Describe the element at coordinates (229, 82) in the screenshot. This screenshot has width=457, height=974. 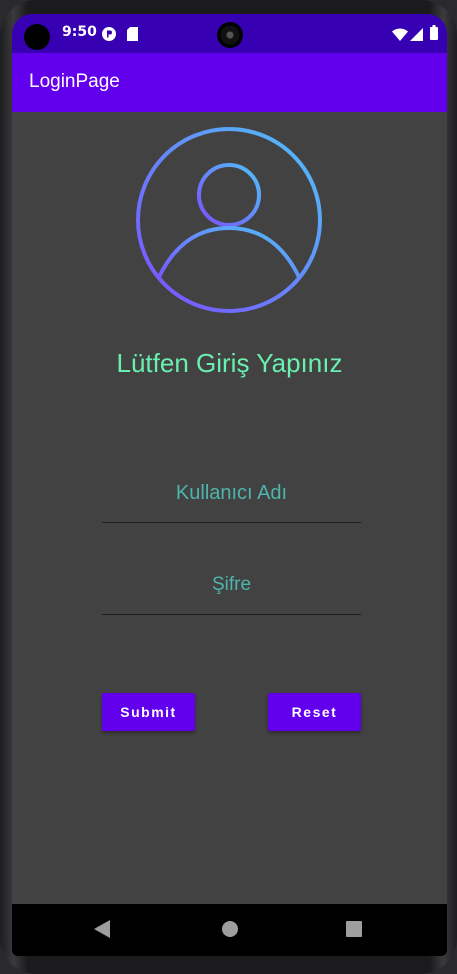
I see `app-bar: LoginPage` at that location.